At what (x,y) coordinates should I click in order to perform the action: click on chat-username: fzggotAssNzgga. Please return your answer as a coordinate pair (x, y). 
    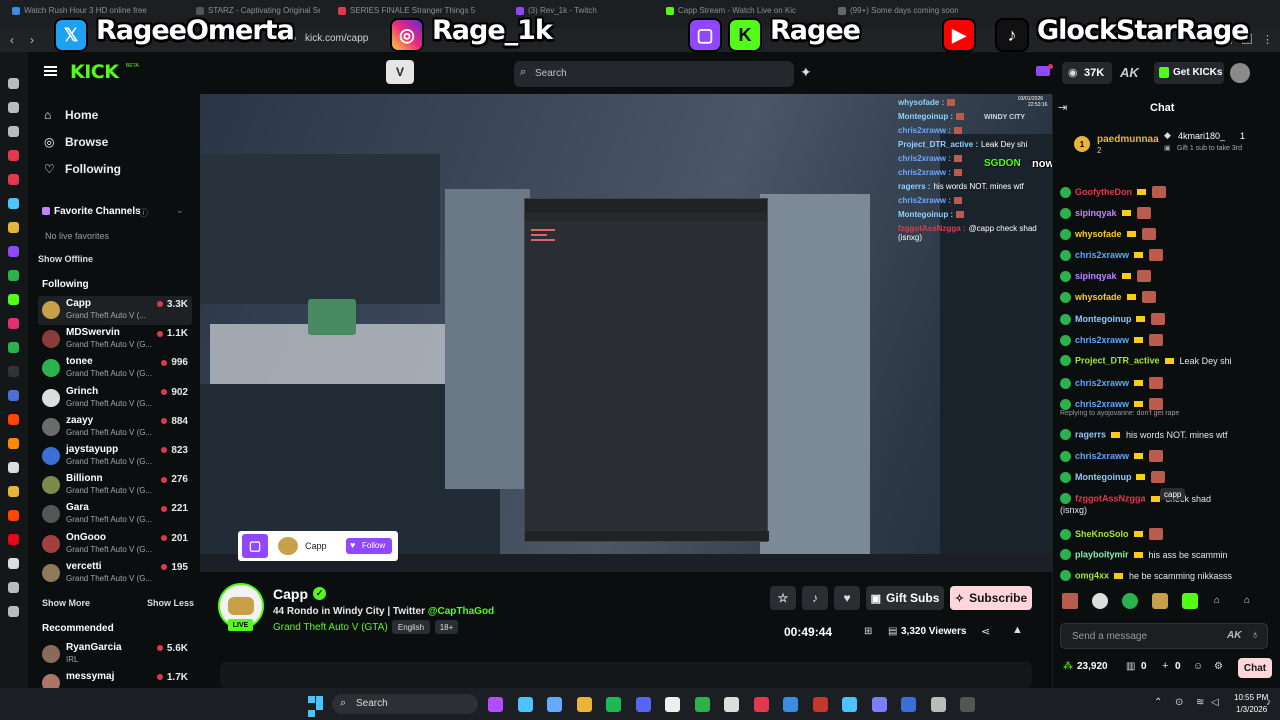
    Looking at the image, I should click on (1110, 499).